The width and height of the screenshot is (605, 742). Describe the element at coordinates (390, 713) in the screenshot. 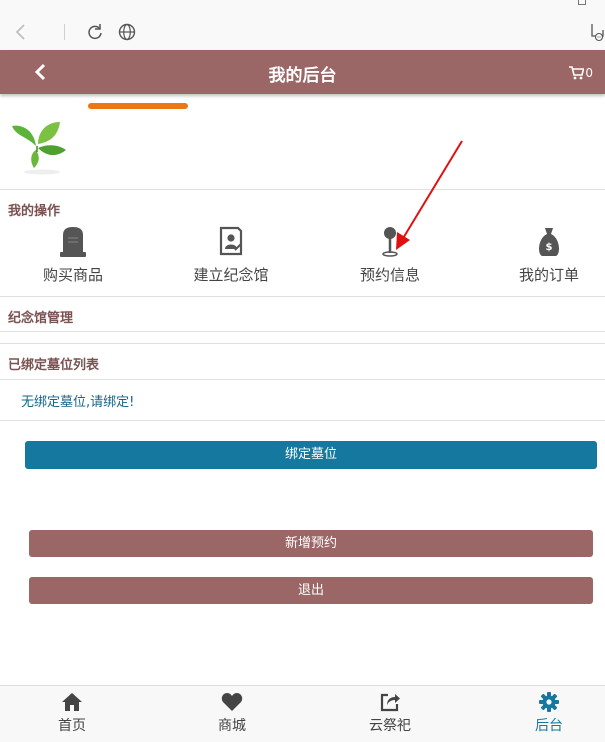

I see `nav-item-cloud-worship: 云祭祀` at that location.